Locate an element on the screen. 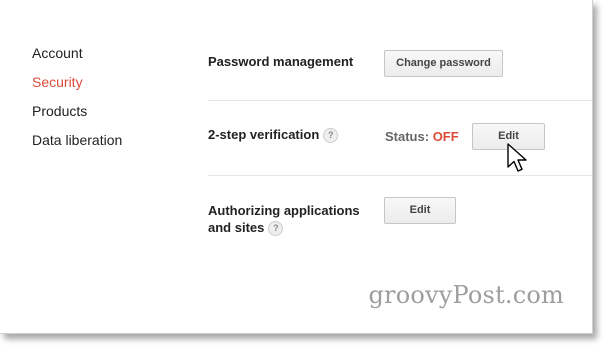  change-password-button: Change password is located at coordinates (443, 63).